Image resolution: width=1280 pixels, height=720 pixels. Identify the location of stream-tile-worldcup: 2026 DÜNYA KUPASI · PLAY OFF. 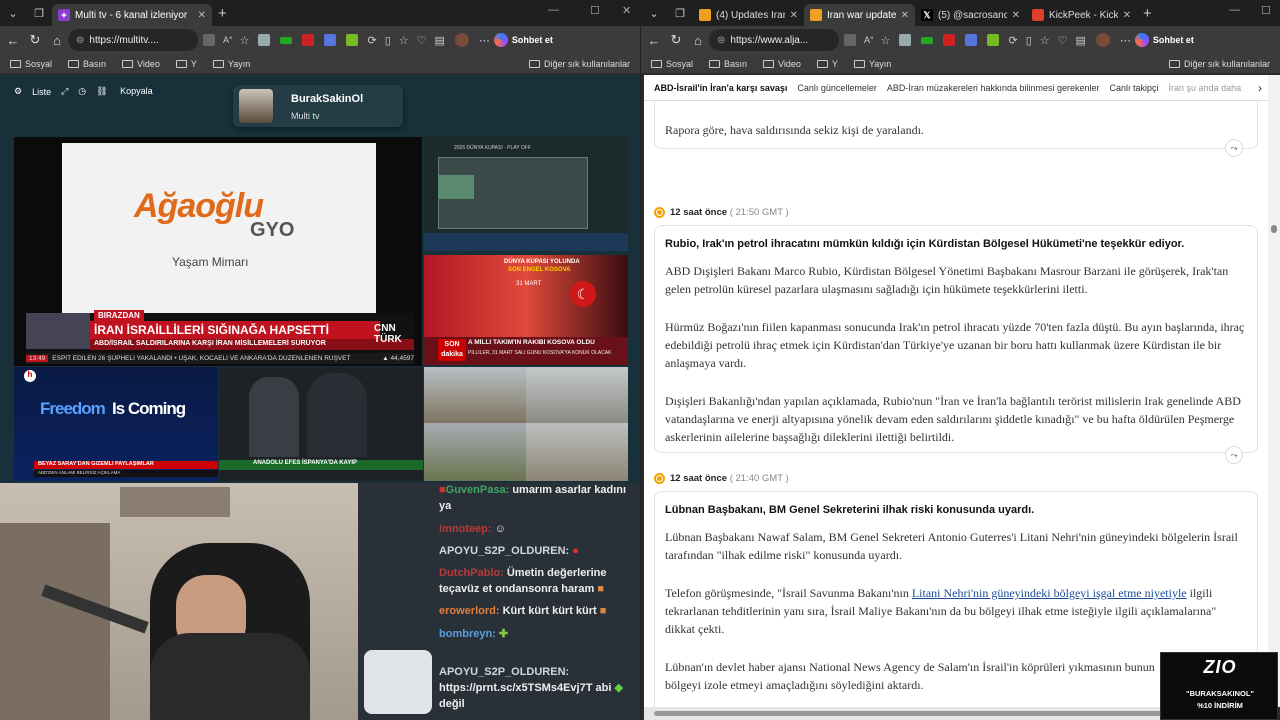
(526, 194).